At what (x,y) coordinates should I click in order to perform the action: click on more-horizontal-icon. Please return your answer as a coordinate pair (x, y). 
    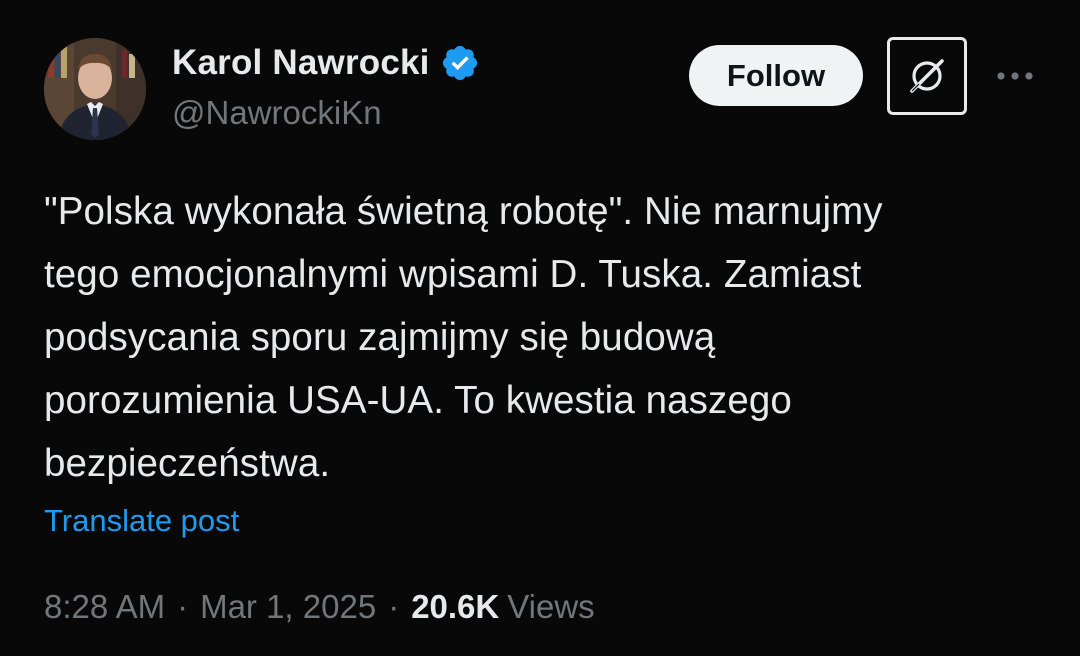
    Looking at the image, I should click on (1015, 76).